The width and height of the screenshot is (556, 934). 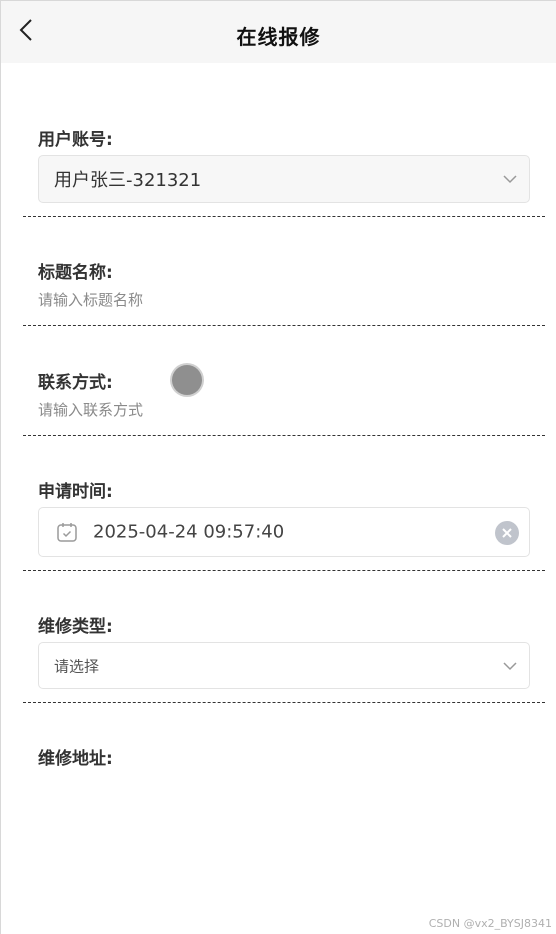 What do you see at coordinates (75, 492) in the screenshot?
I see `apply-time-label: 申请时间:` at bounding box center [75, 492].